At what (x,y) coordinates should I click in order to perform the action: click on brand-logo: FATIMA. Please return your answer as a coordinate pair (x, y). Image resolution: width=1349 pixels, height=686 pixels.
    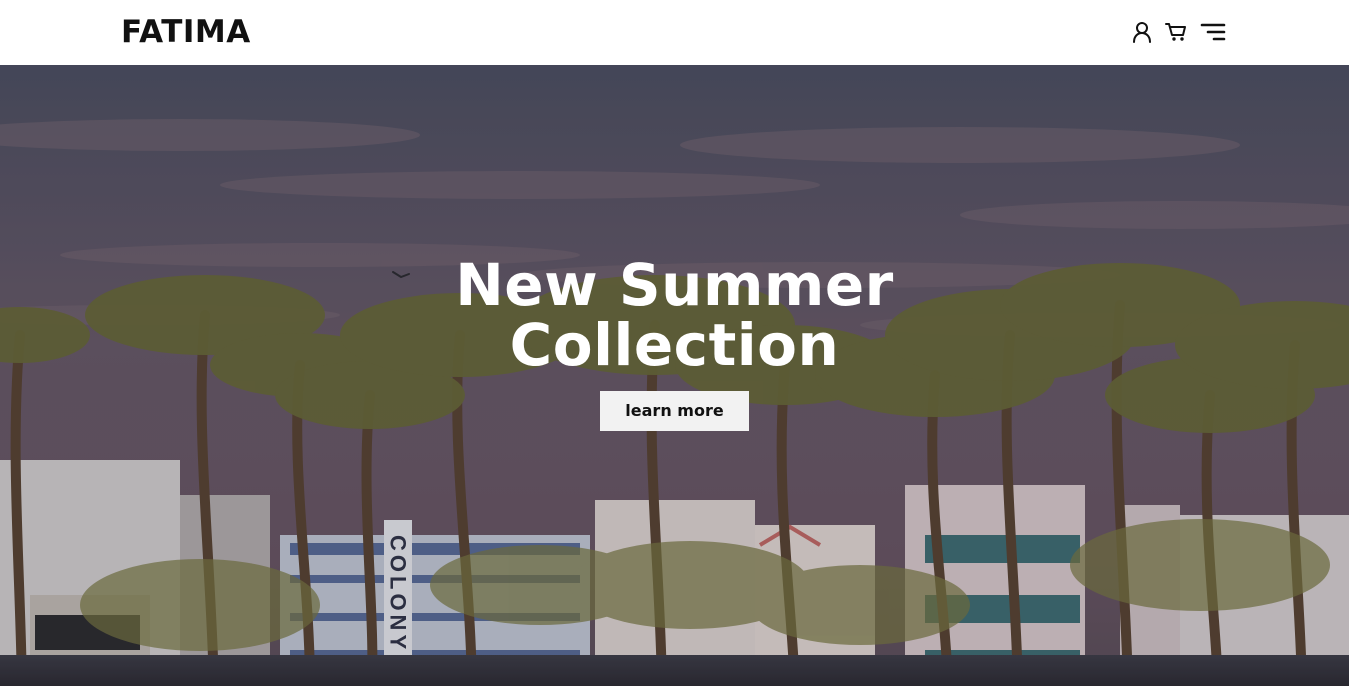
    Looking at the image, I should click on (186, 32).